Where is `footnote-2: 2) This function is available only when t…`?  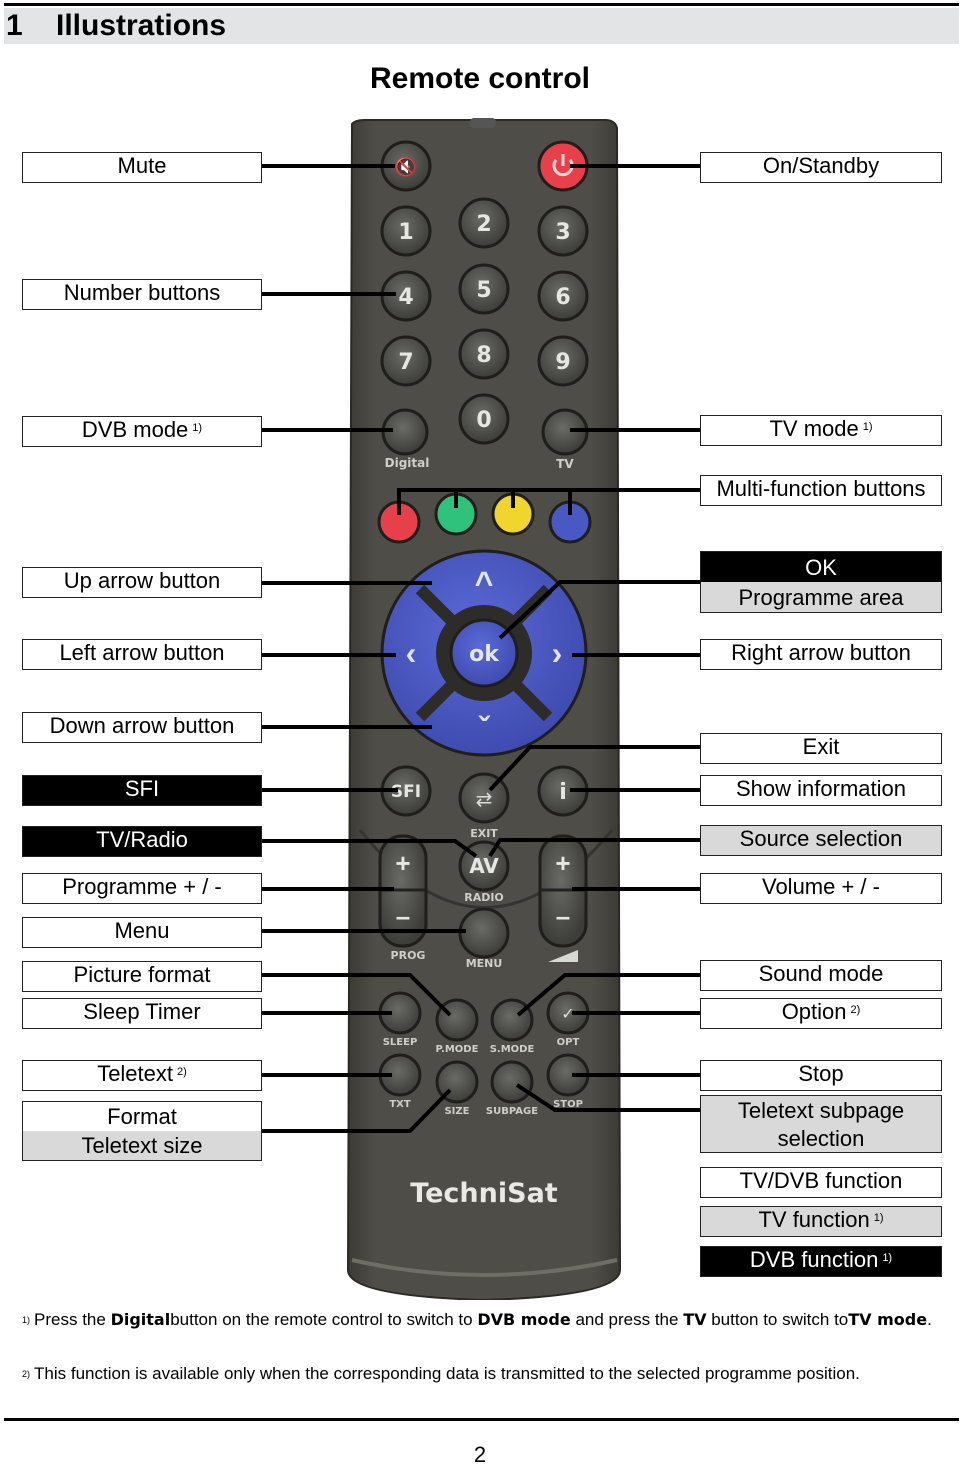
footnote-2: 2) This function is available only when t… is located at coordinates (482, 1374).